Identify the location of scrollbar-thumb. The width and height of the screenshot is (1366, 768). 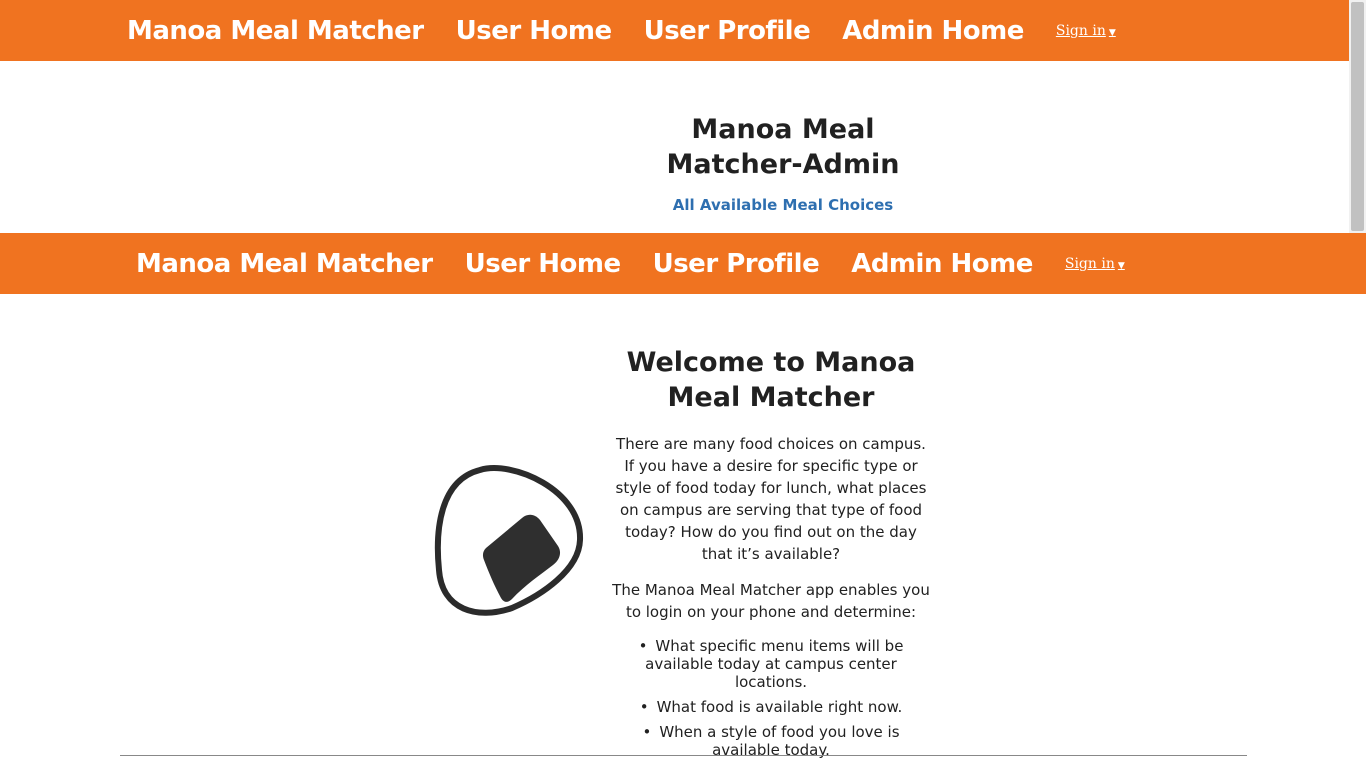
(1357, 116).